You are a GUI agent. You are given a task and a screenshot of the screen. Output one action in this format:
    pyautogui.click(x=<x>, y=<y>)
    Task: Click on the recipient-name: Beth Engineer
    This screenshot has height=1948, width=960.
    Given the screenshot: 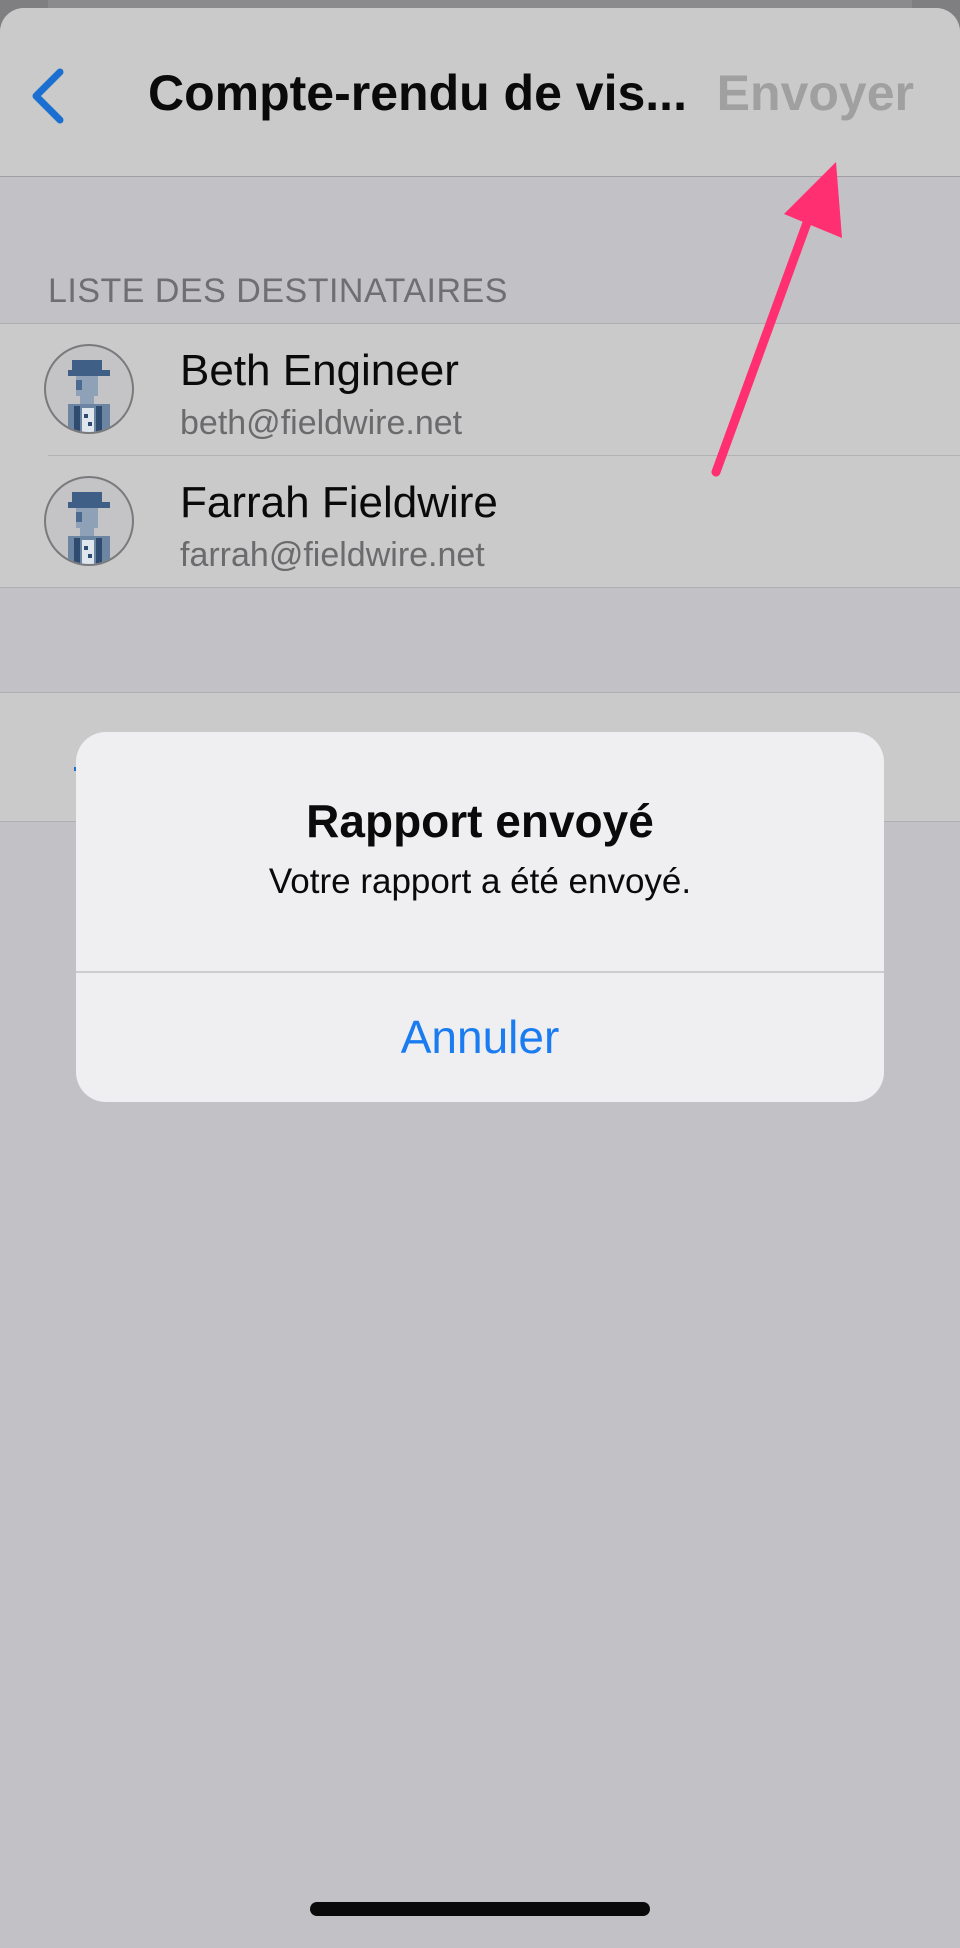 What is the action you would take?
    pyautogui.click(x=319, y=370)
    